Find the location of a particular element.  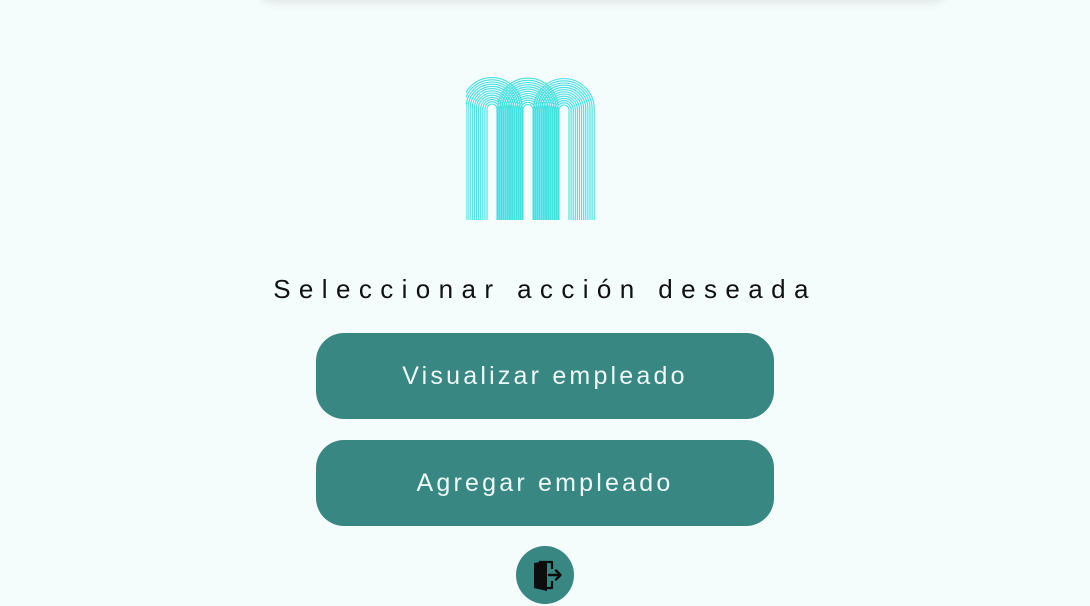

wave-m-logo is located at coordinates (530, 148).